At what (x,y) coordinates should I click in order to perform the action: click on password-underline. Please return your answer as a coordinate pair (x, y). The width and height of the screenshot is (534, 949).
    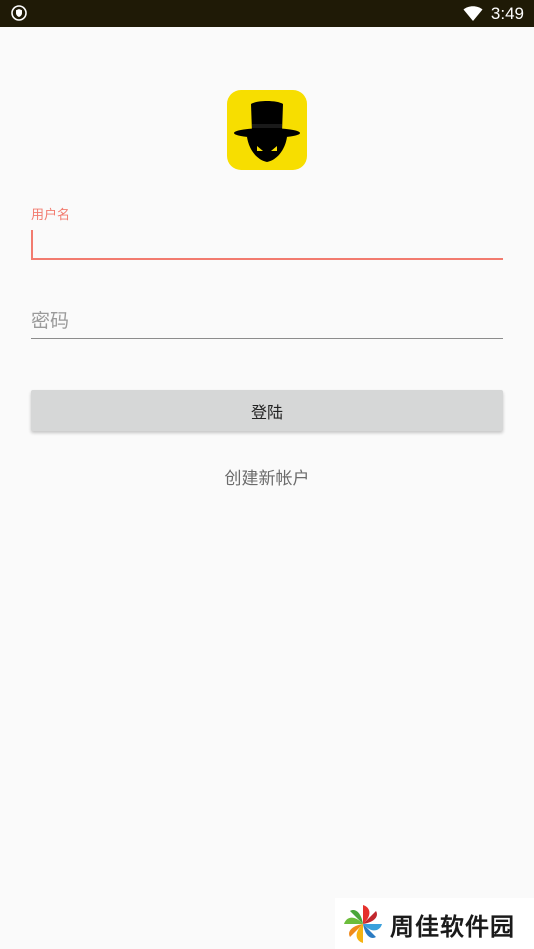
    Looking at the image, I should click on (267, 338).